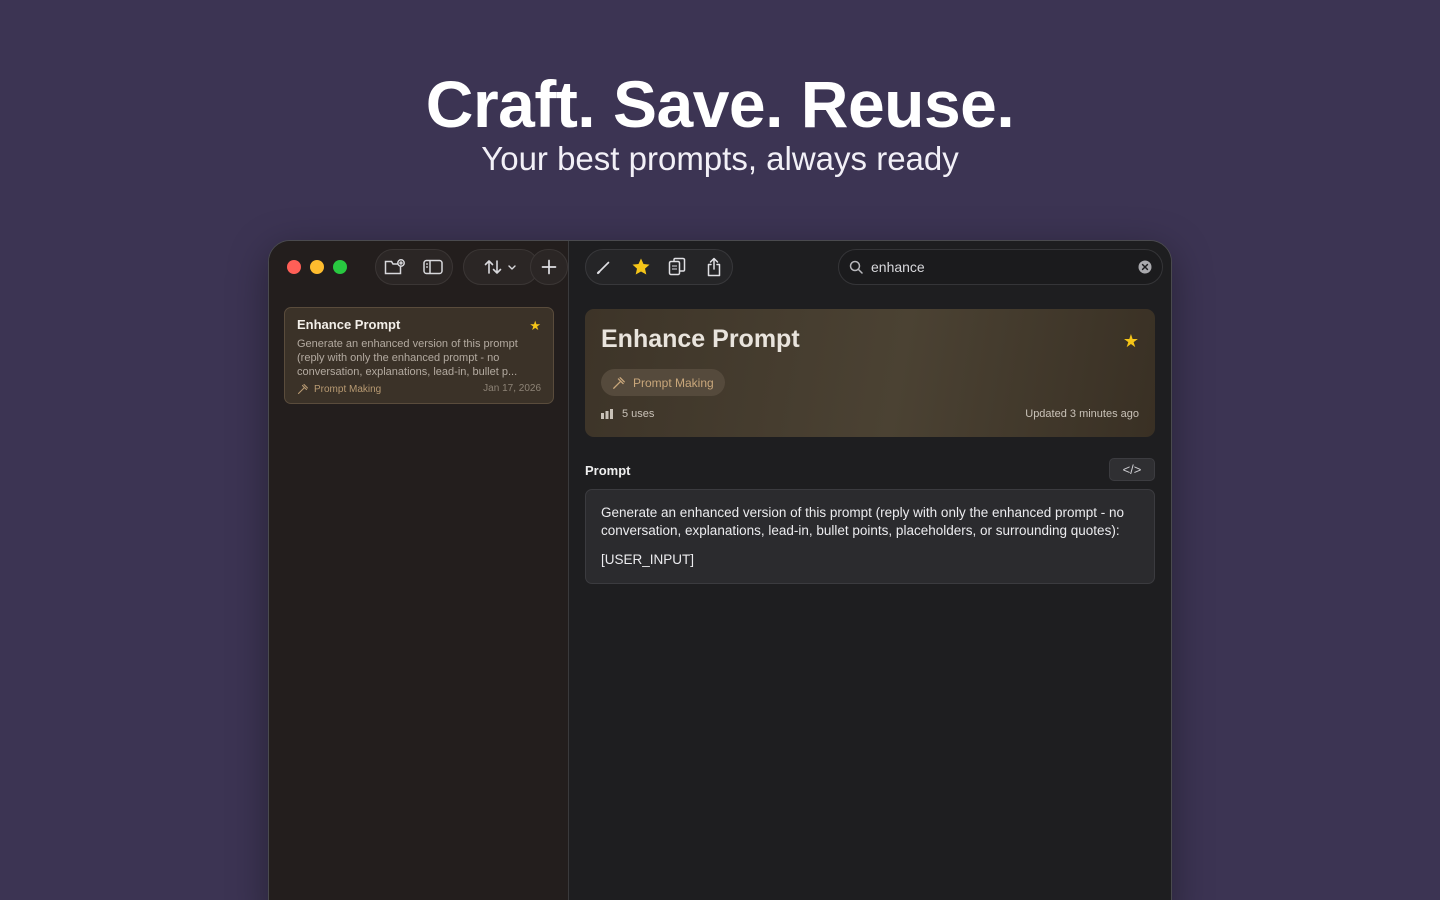  I want to click on updated-time: Updated 3 minutes ago, so click(1082, 414).